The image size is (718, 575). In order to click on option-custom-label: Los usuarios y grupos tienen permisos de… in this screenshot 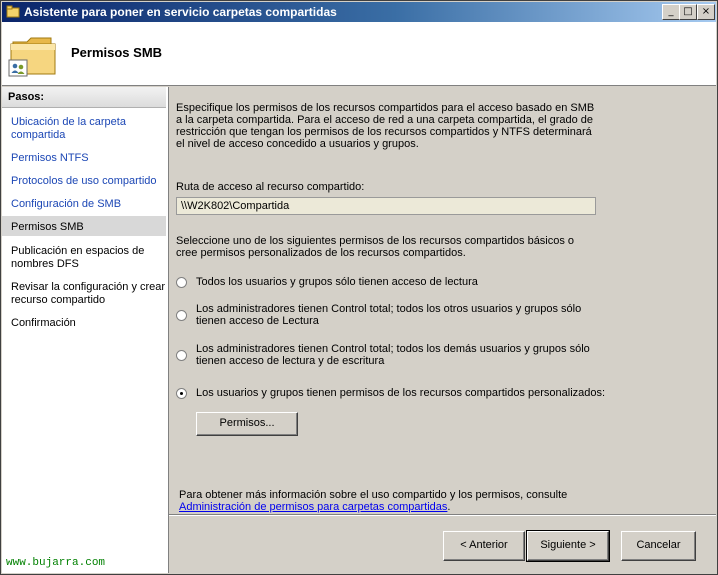, I will do `click(401, 393)`.